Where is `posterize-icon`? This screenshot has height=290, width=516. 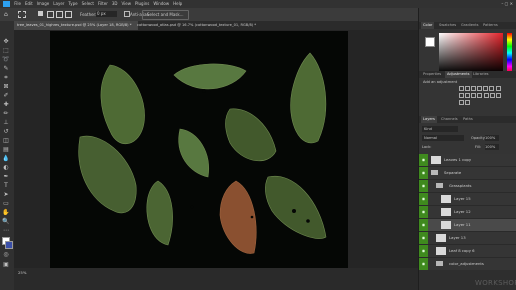
posterize-icon is located at coordinates (493, 95).